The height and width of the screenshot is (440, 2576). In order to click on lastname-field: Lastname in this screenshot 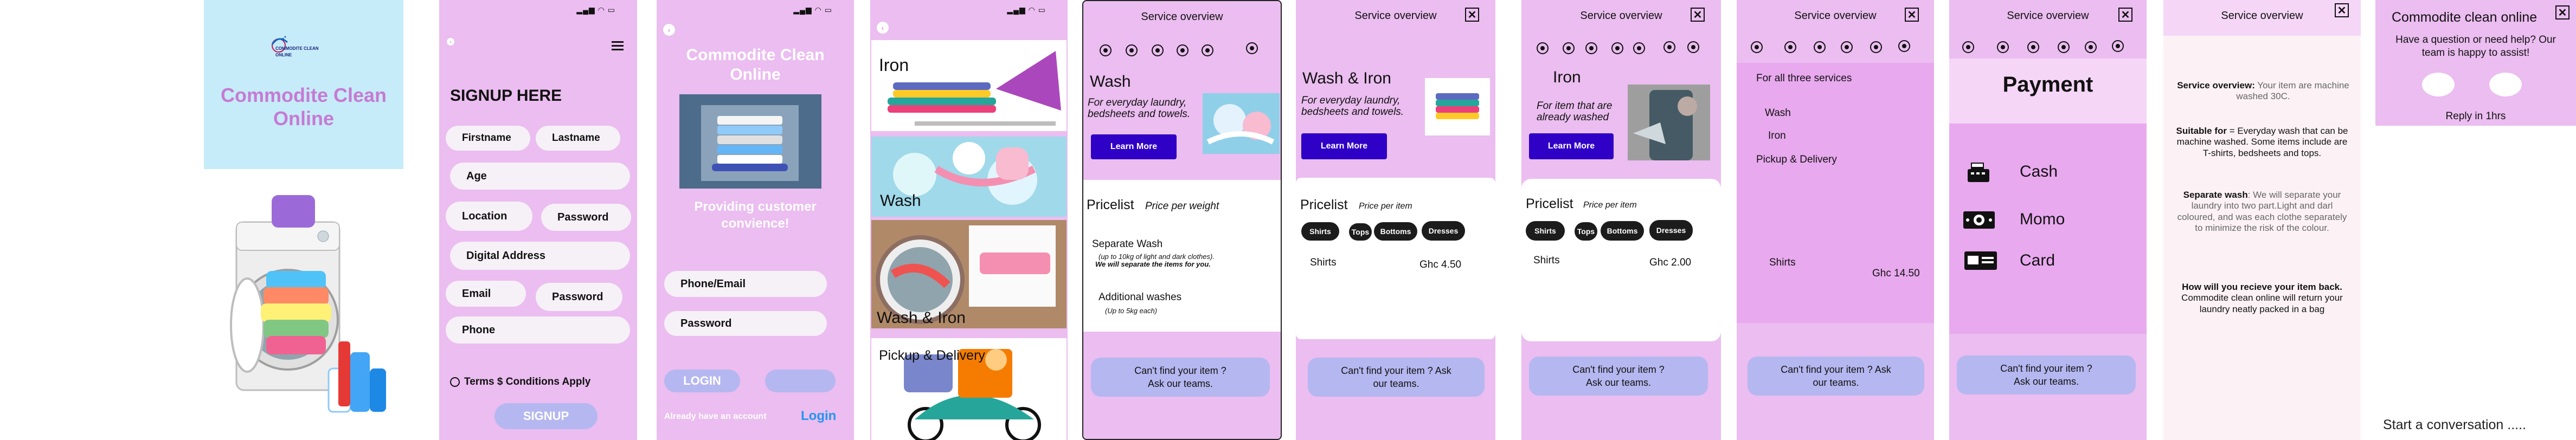, I will do `click(578, 138)`.